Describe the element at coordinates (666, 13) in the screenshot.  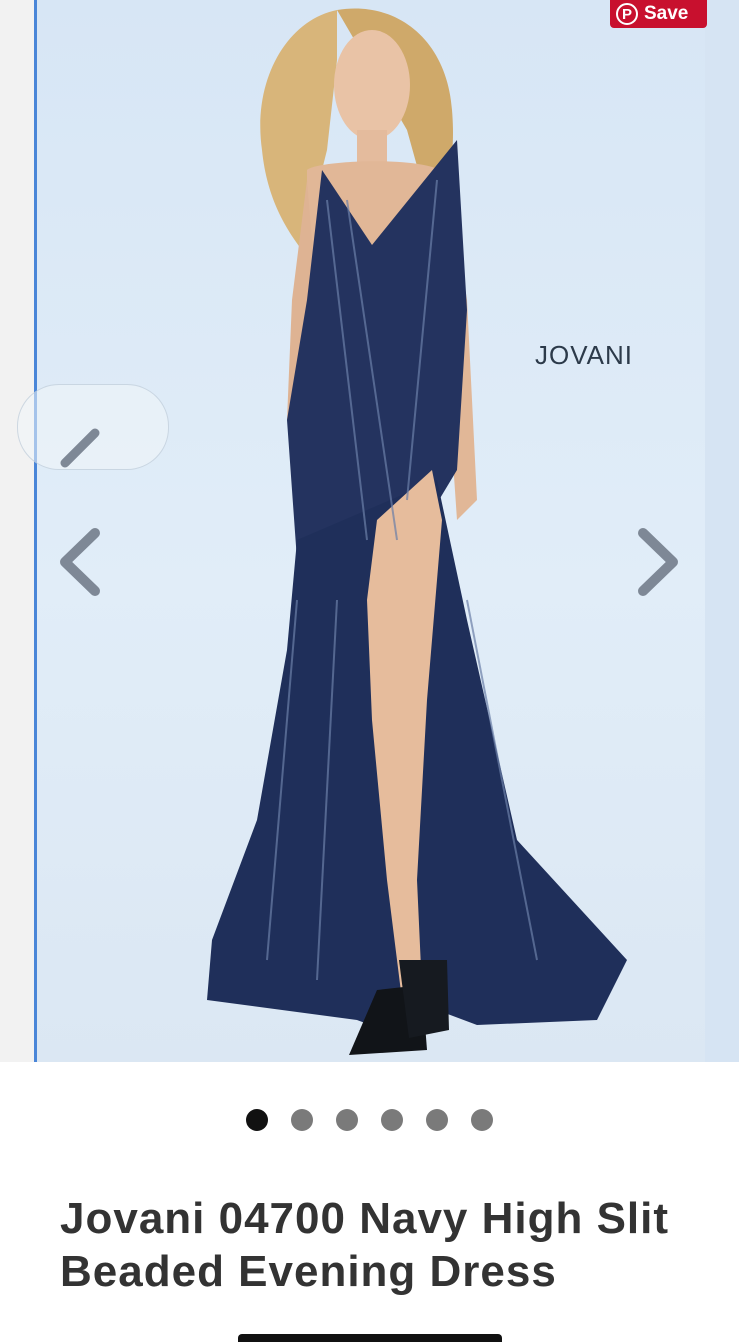
I see `save-label: Save` at that location.